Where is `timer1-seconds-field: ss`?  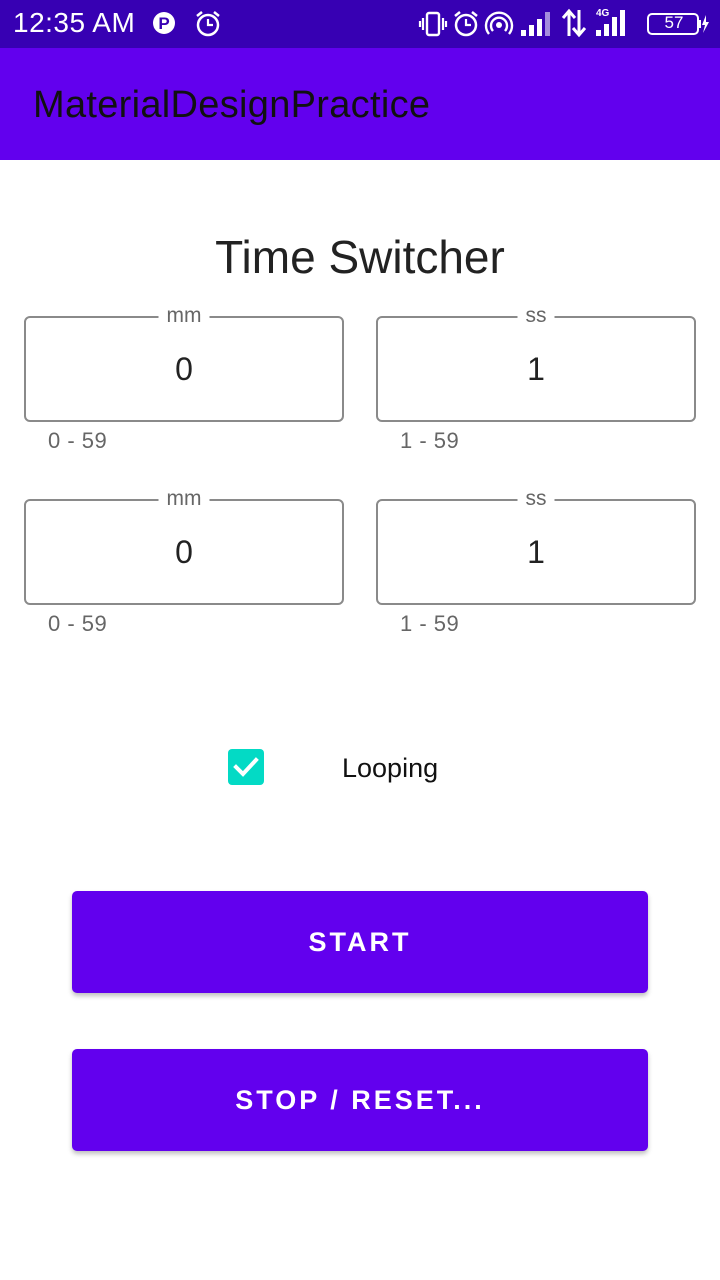
timer1-seconds-field: ss is located at coordinates (536, 363).